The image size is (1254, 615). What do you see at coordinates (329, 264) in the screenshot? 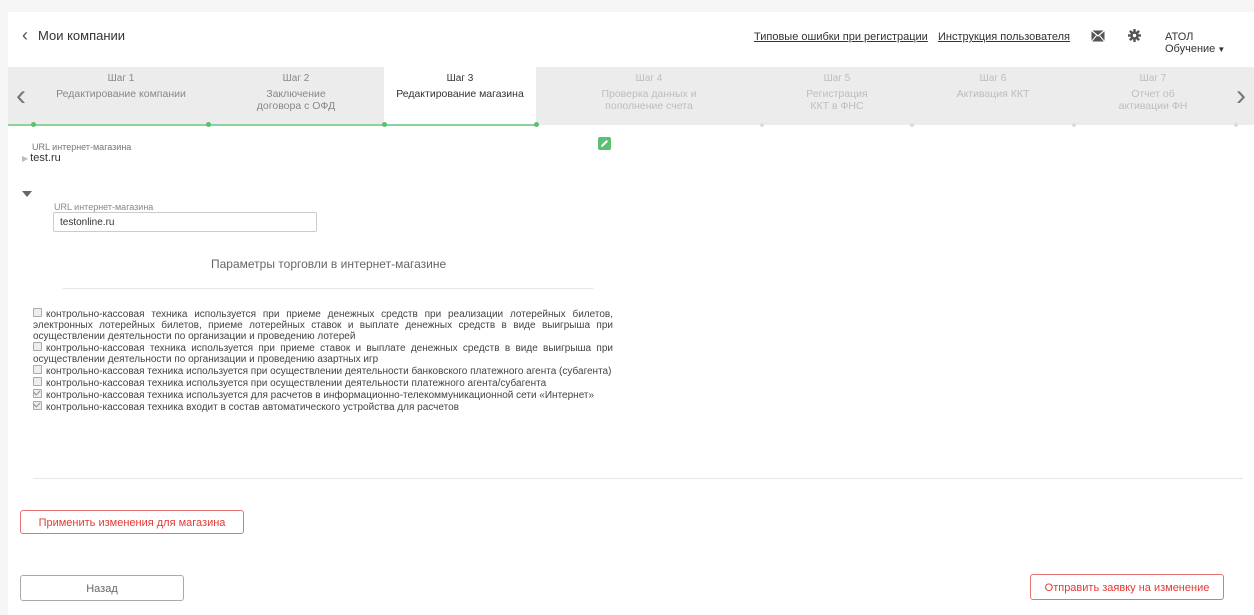
I see `section-title: Параметры торговли в интернет-магазине` at bounding box center [329, 264].